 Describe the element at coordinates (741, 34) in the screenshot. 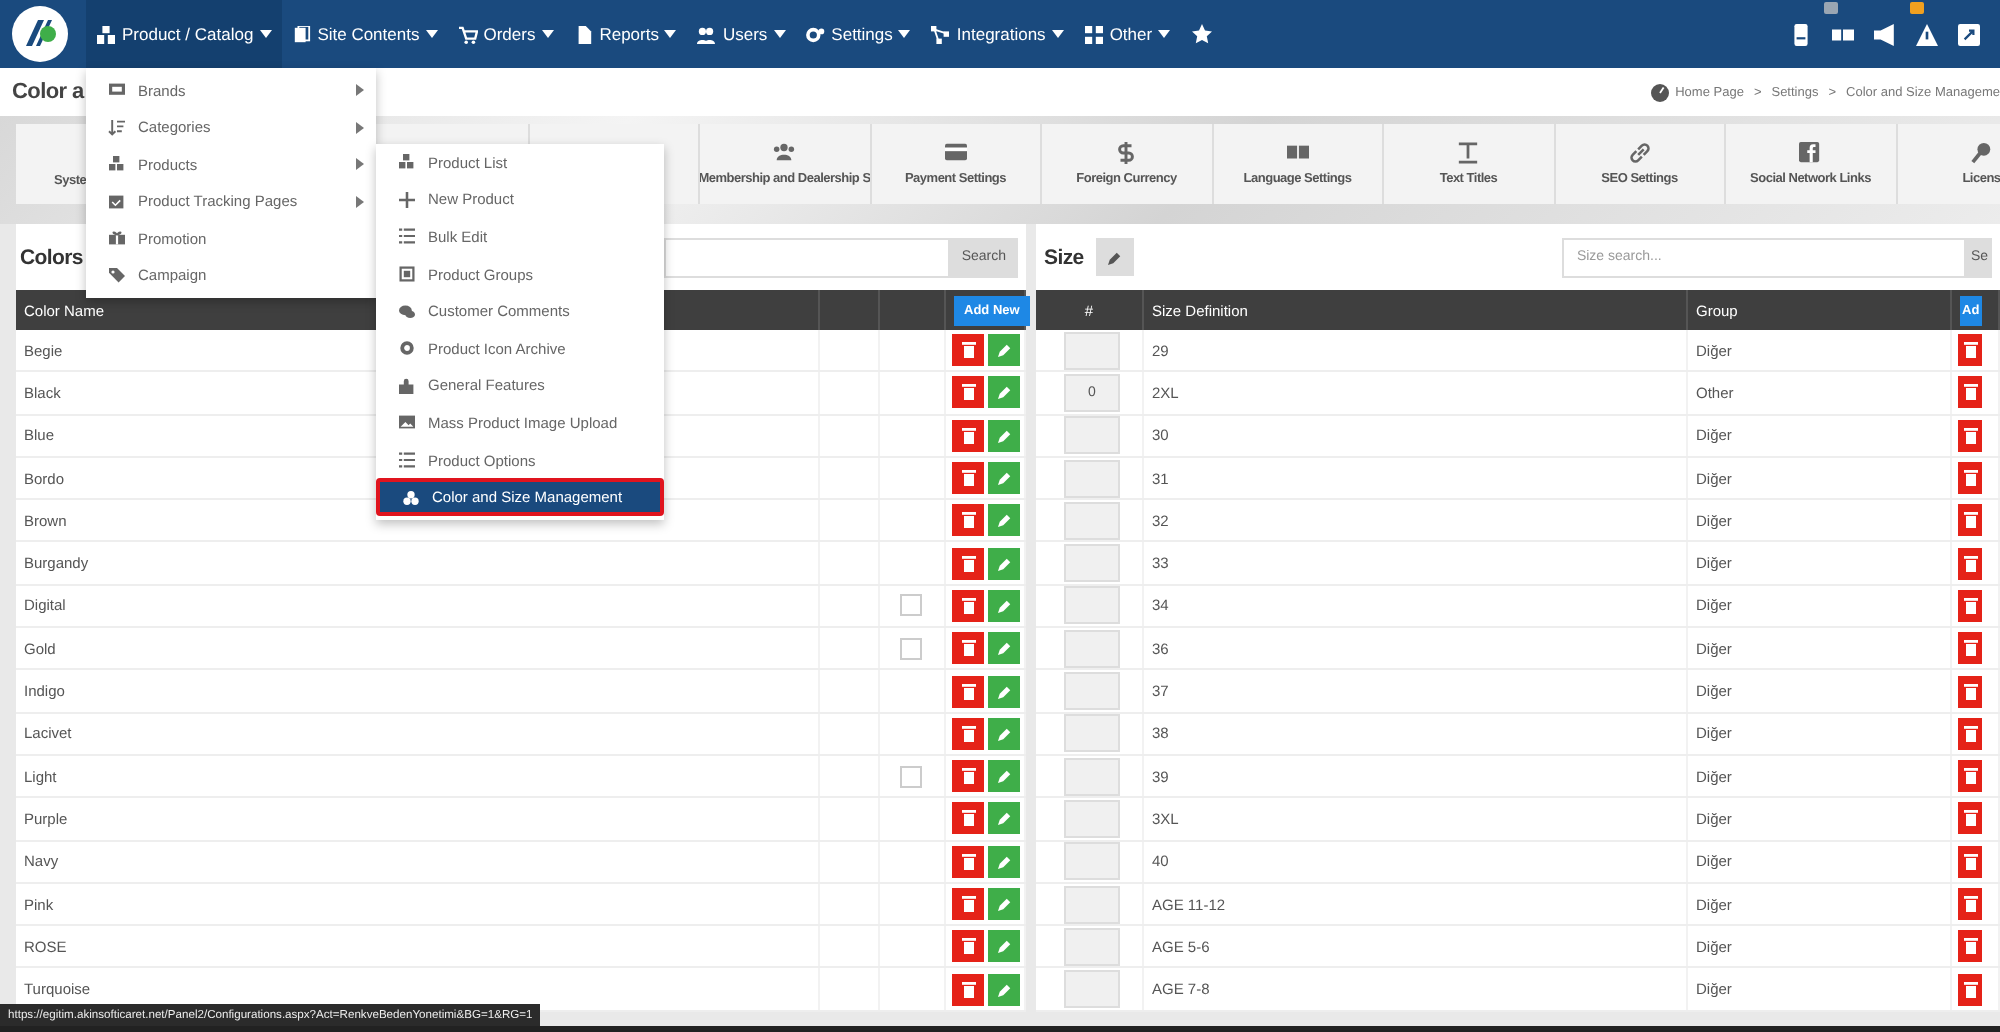

I see `nav-menu-item: Users` at that location.